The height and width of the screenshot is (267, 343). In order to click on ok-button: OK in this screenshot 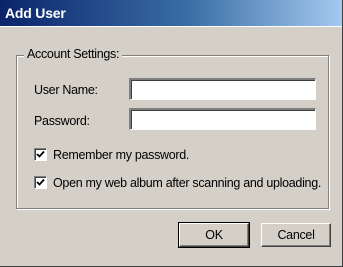, I will do `click(214, 235)`.